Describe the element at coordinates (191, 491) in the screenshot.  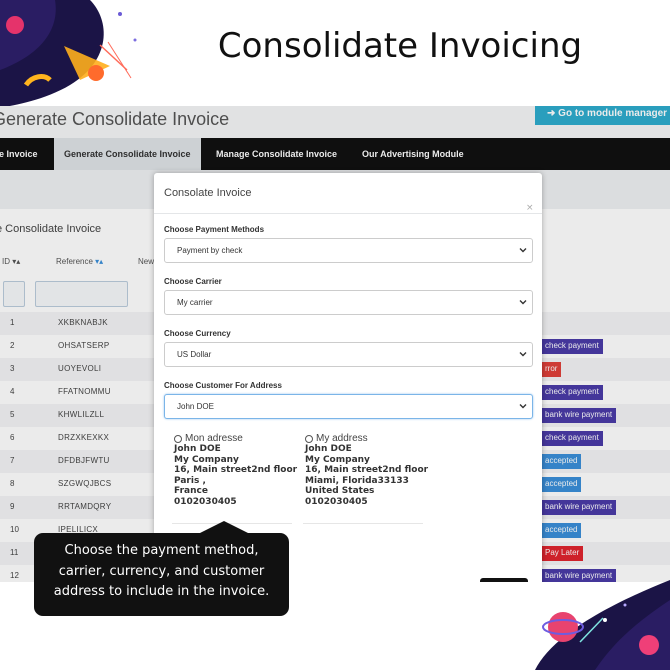
I see `address-line: France` at that location.